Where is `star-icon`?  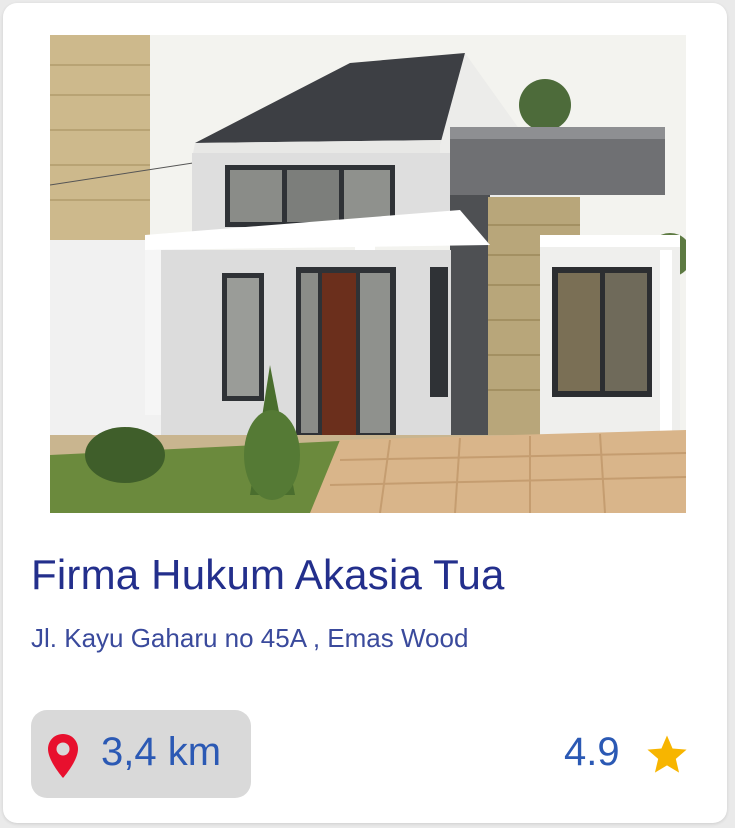
star-icon is located at coordinates (667, 755).